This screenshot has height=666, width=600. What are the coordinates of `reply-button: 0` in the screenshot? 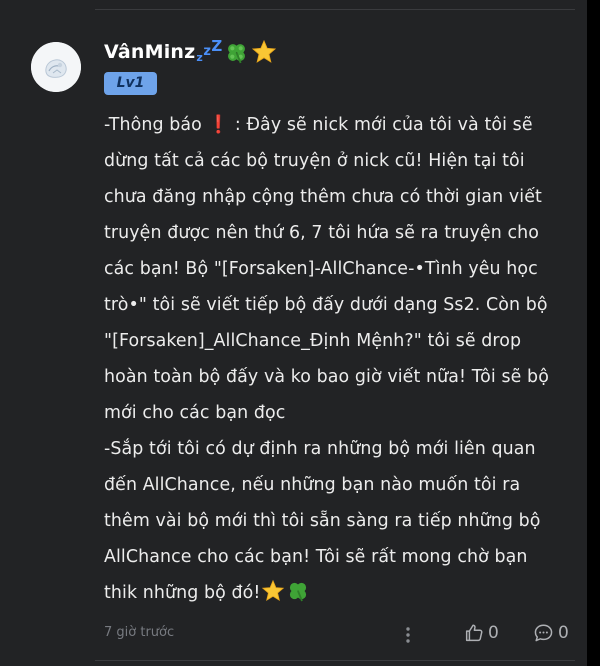 It's located at (550, 633).